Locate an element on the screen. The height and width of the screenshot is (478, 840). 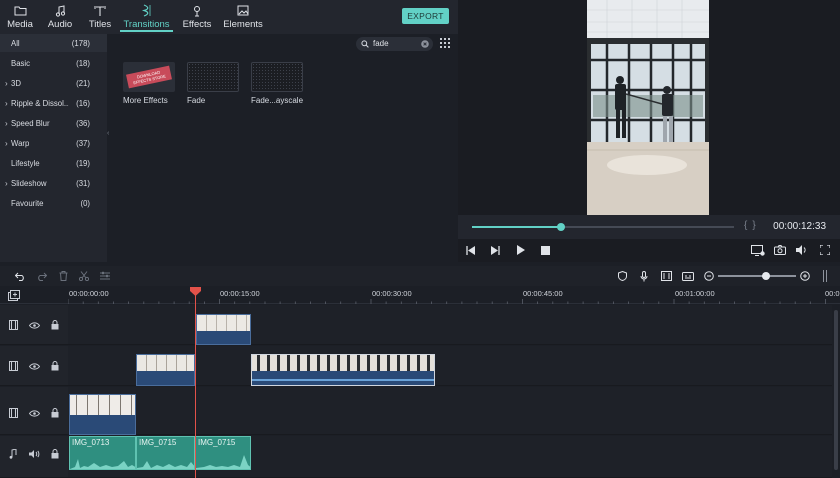
video-clip-selected is located at coordinates (343, 370).